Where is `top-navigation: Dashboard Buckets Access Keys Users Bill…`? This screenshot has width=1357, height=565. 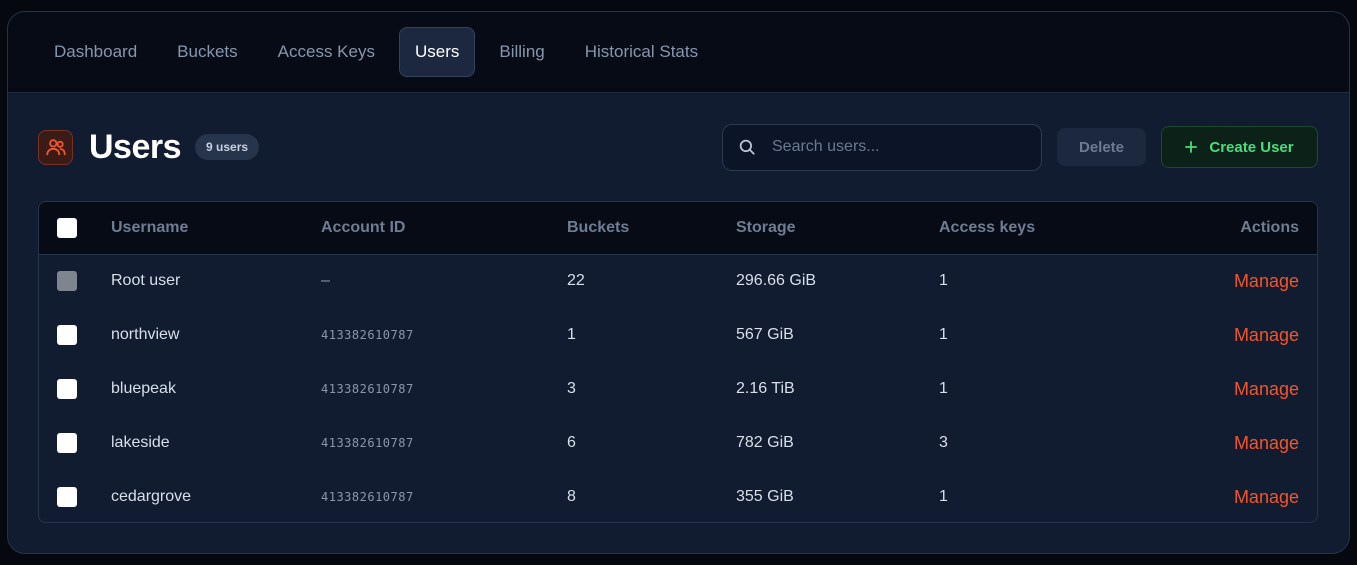
top-navigation: Dashboard Buckets Access Keys Users Bill… is located at coordinates (678, 52).